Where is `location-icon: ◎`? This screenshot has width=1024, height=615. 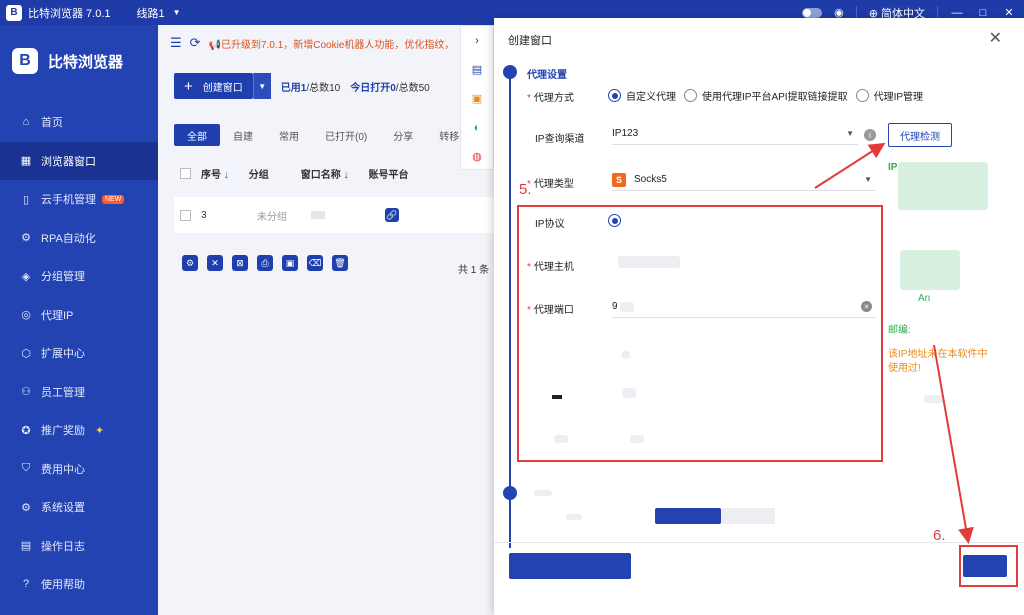
location-icon: ◎ is located at coordinates (26, 315).